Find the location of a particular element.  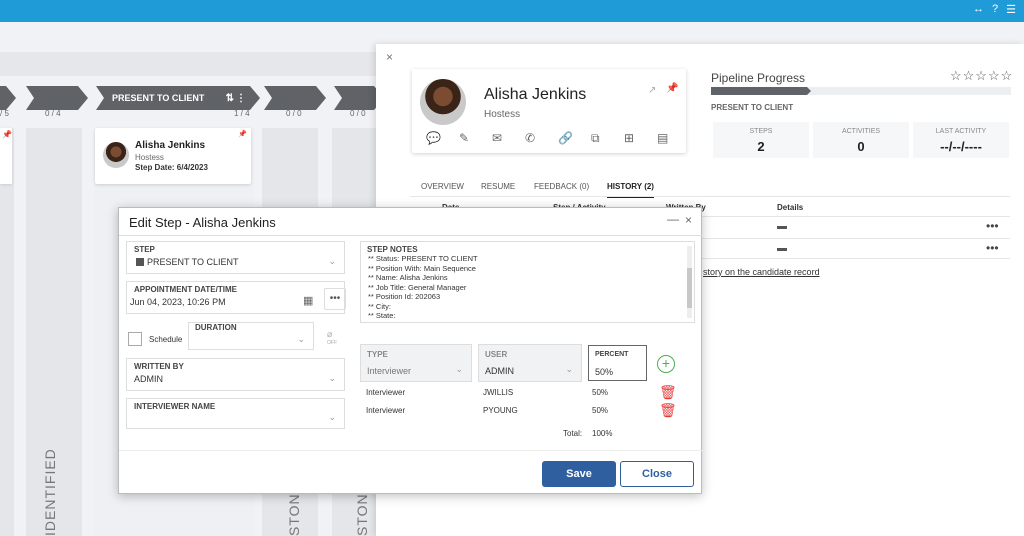

schedule-checkbox is located at coordinates (135, 339).